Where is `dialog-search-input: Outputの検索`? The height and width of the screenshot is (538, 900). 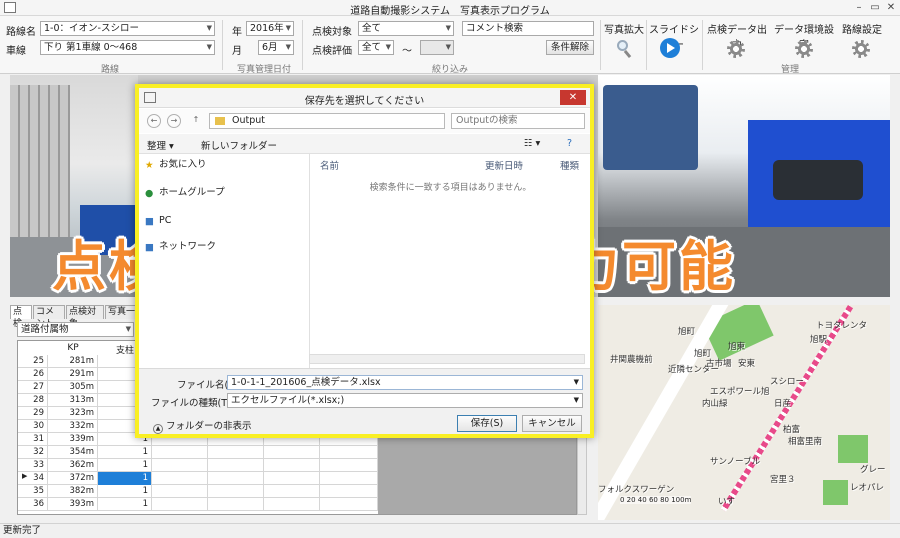 dialog-search-input: Outputの検索 is located at coordinates (518, 121).